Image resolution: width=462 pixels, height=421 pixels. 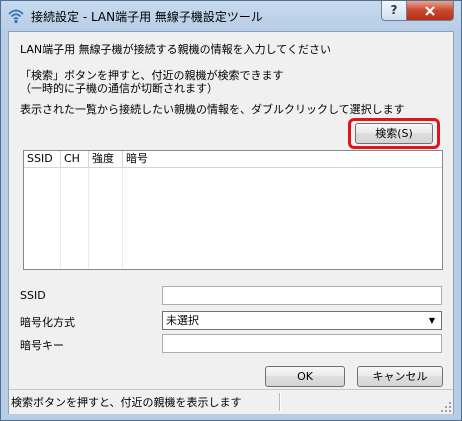 I want to click on instruction-line-1: LAN端子用 無線子機が接続する親機の情報を入力してください, so click(x=175, y=49).